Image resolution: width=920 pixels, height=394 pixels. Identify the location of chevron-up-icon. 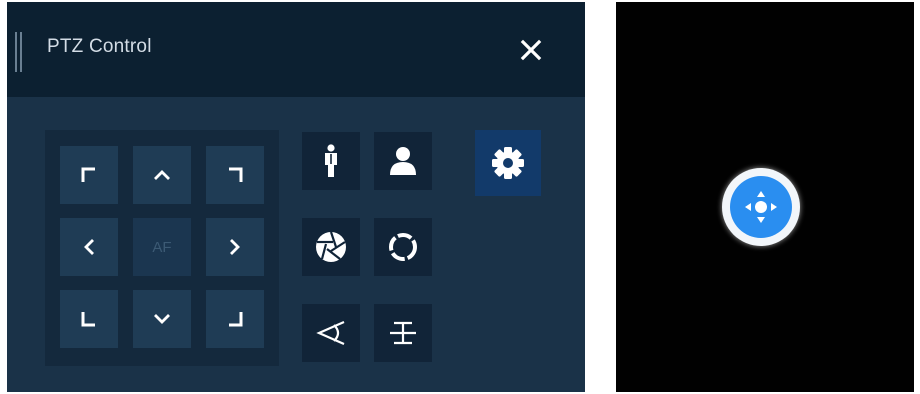
(162, 175).